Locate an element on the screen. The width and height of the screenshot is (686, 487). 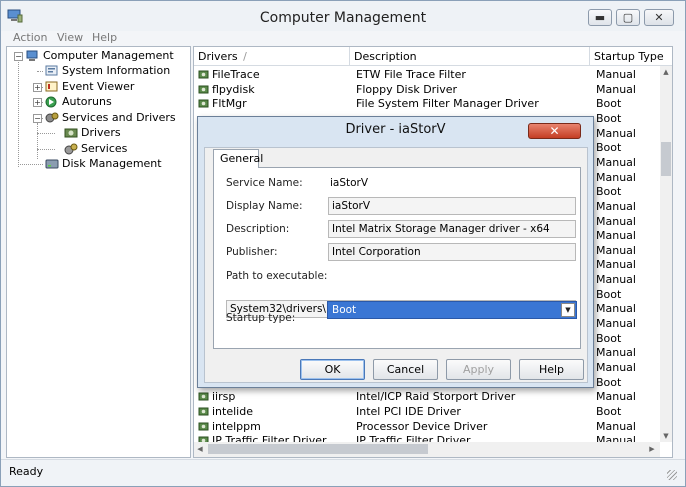
driver-description-cell: Intel/ICP Raid Storport Driver is located at coordinates (436, 397).